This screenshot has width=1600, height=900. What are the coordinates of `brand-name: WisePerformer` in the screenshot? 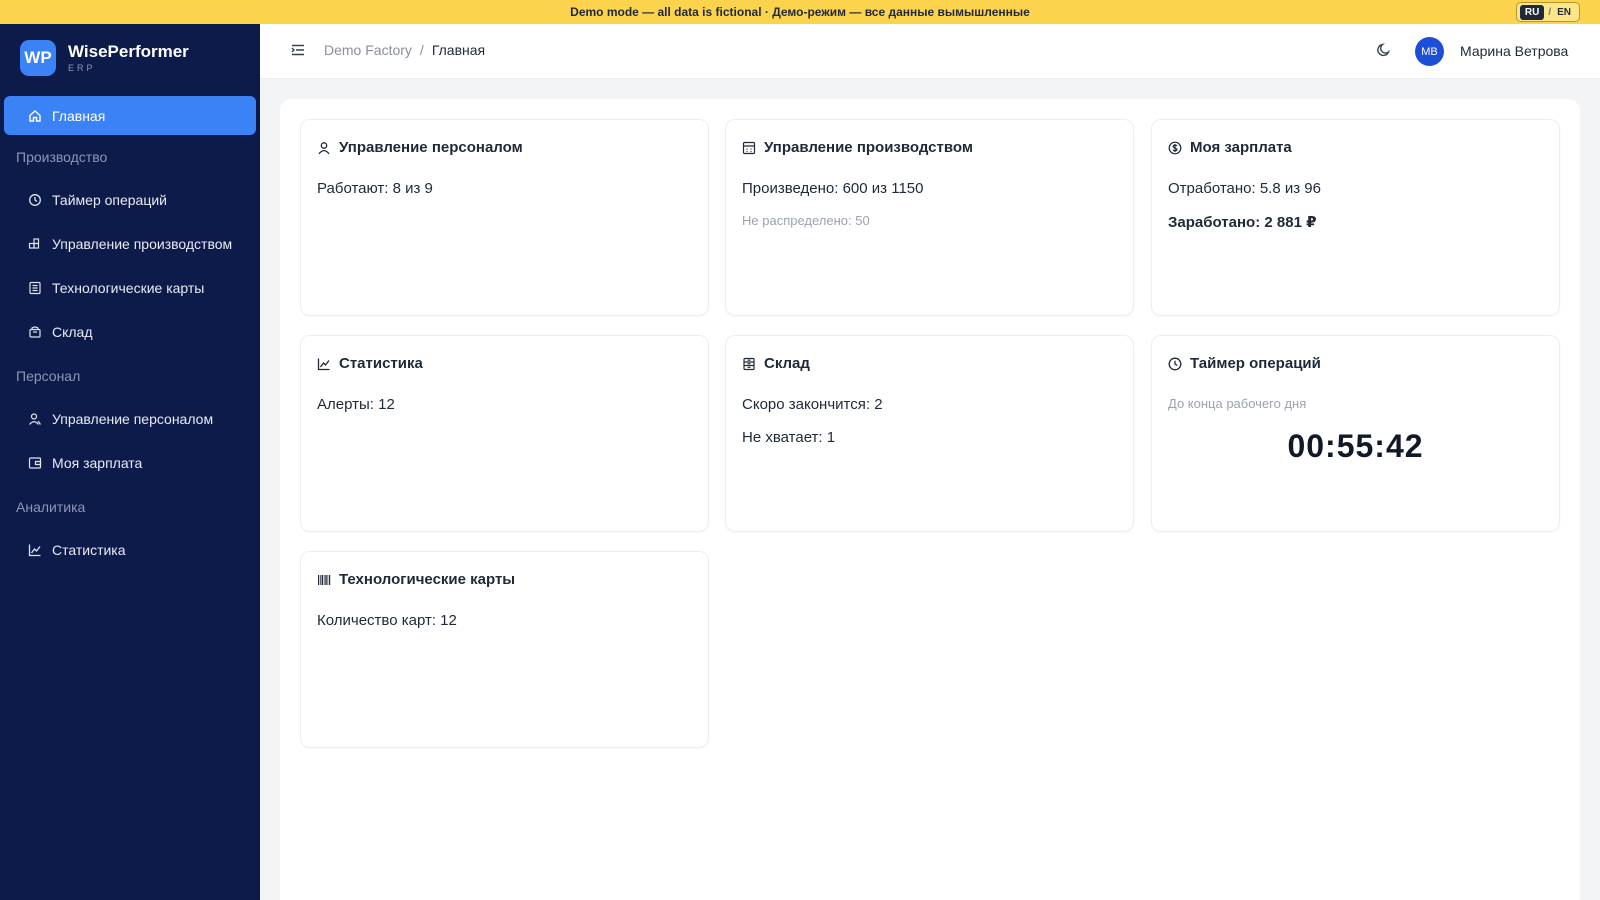 It's located at (128, 51).